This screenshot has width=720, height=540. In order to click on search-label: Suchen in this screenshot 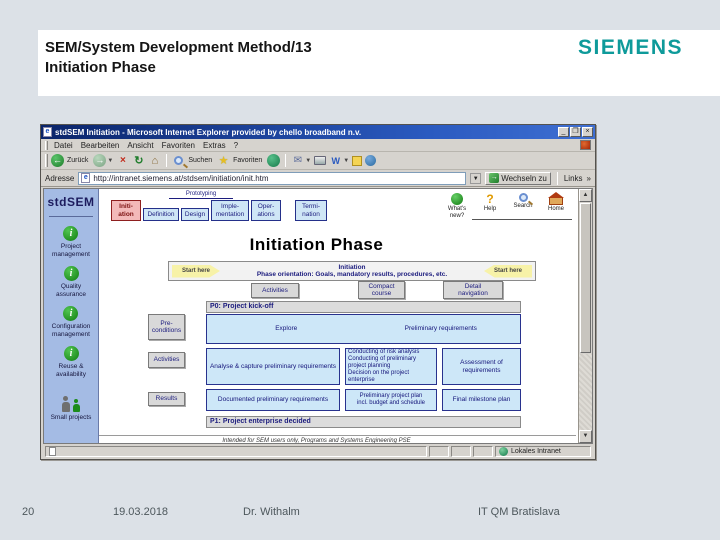, I will do `click(200, 160)`.